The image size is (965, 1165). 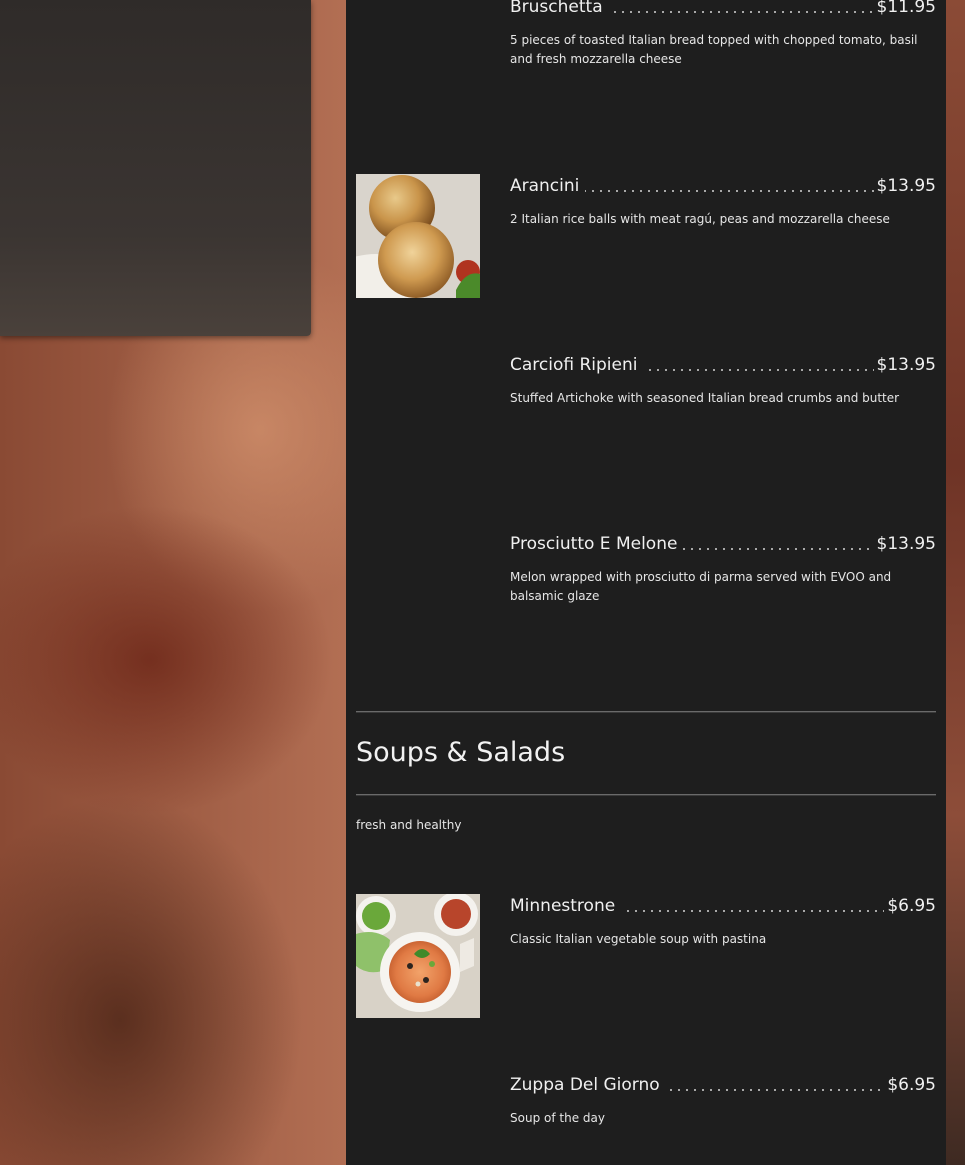 What do you see at coordinates (155, 168) in the screenshot?
I see `sidebar-panel` at bounding box center [155, 168].